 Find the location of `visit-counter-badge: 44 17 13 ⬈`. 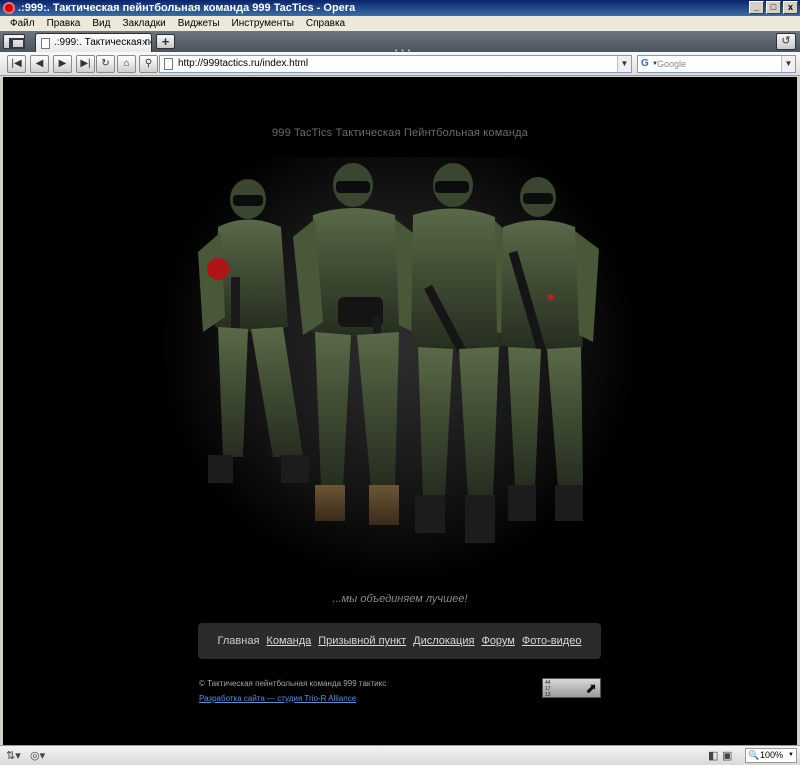

visit-counter-badge: 44 17 13 ⬈ is located at coordinates (571, 688).